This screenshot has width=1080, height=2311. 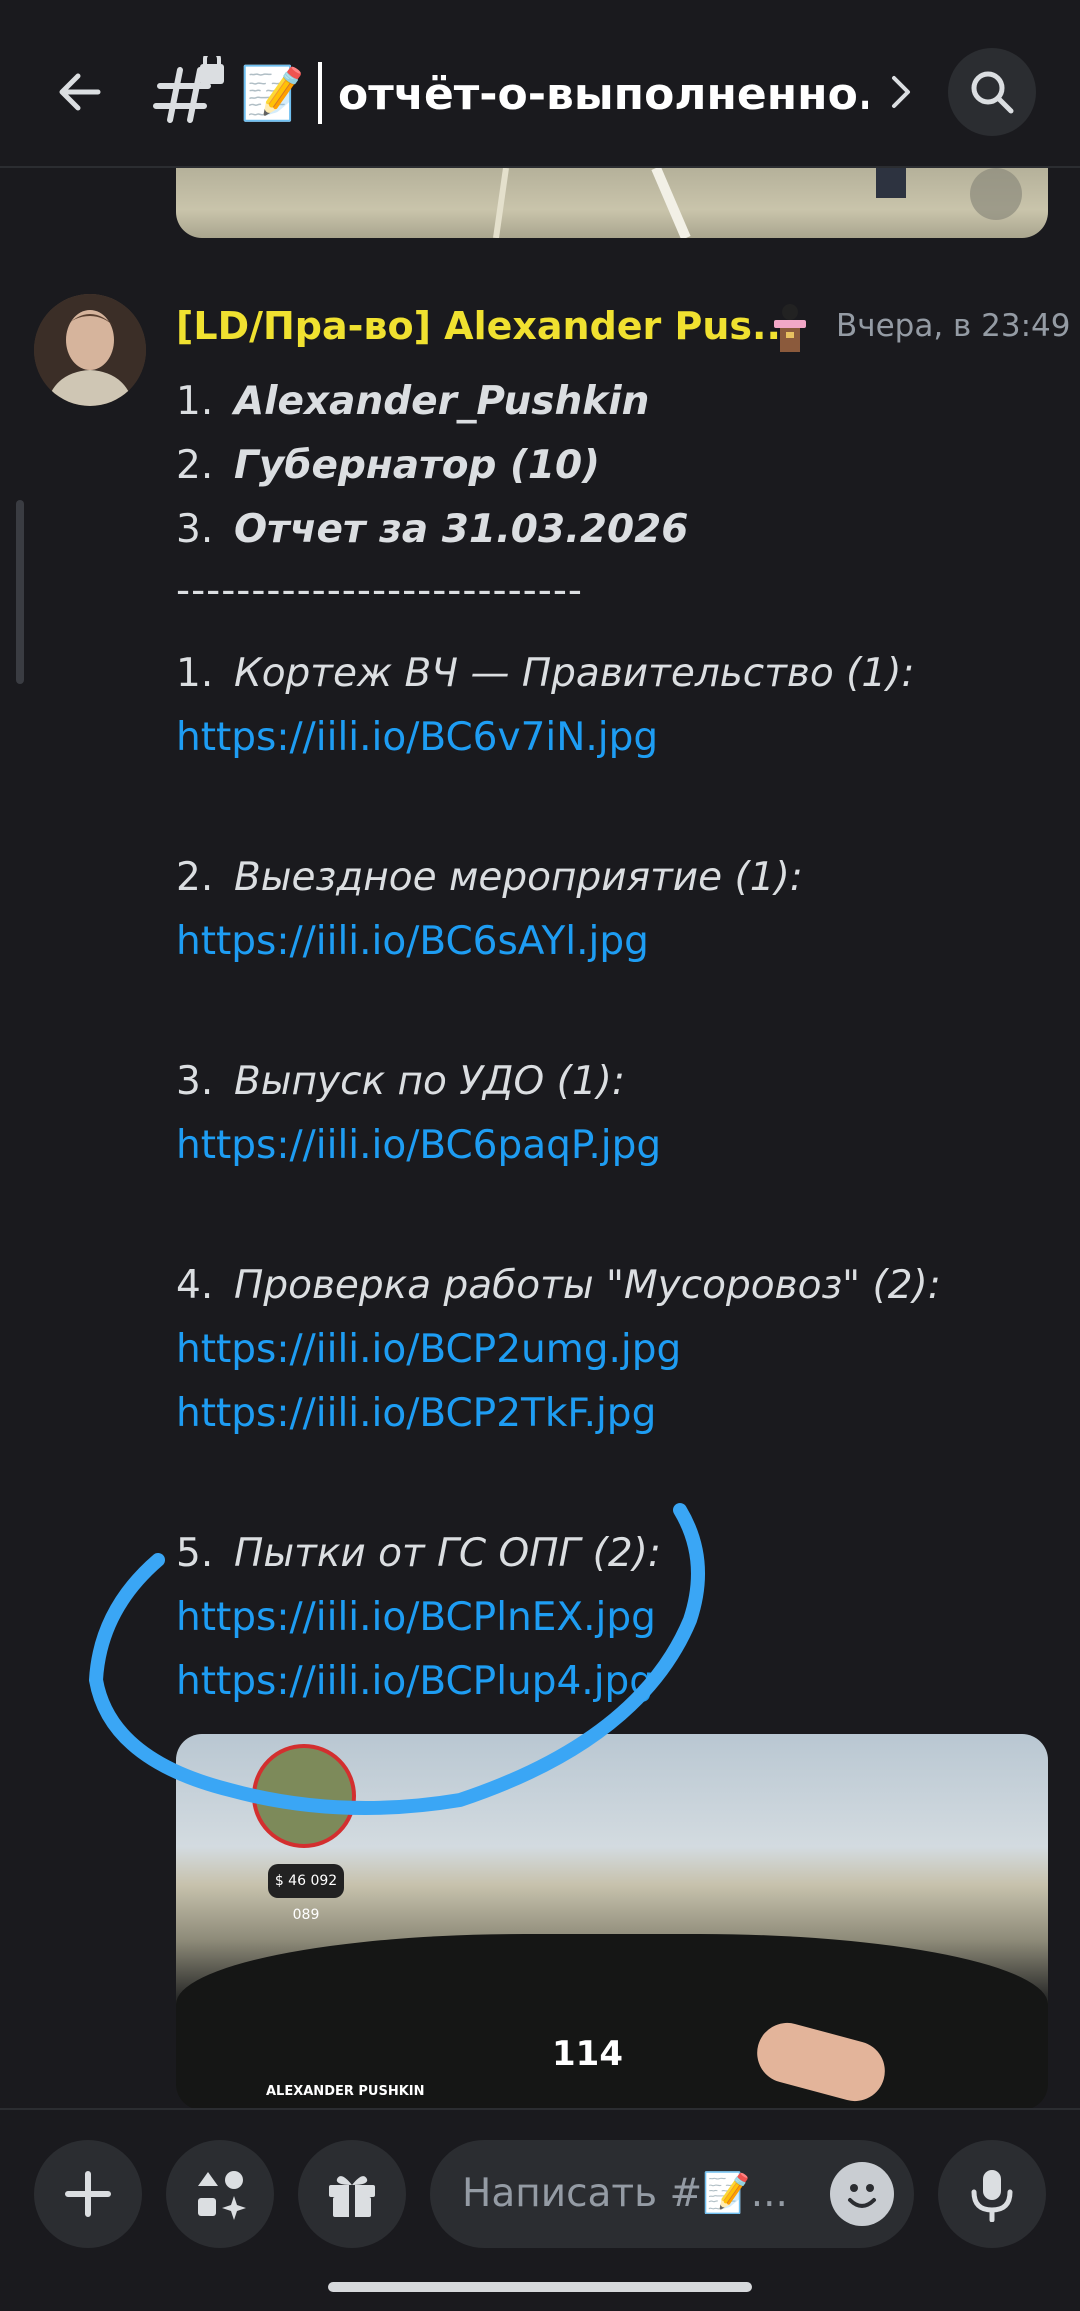 I want to click on apps-button, so click(x=220, y=2194).